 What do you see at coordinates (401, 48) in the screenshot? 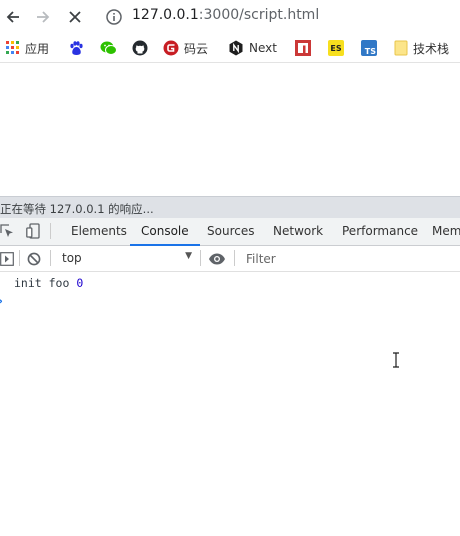
I see `folder-icon` at bounding box center [401, 48].